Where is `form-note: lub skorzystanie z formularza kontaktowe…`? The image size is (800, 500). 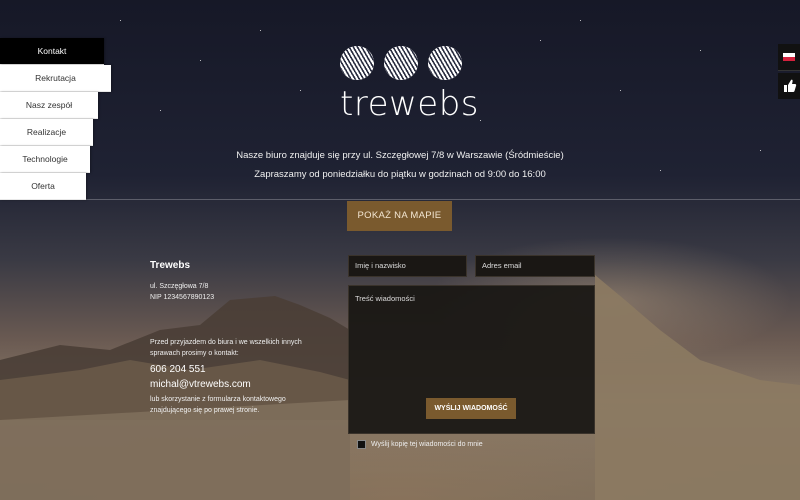
form-note: lub skorzystanie z formularza kontaktowe… is located at coordinates (218, 405).